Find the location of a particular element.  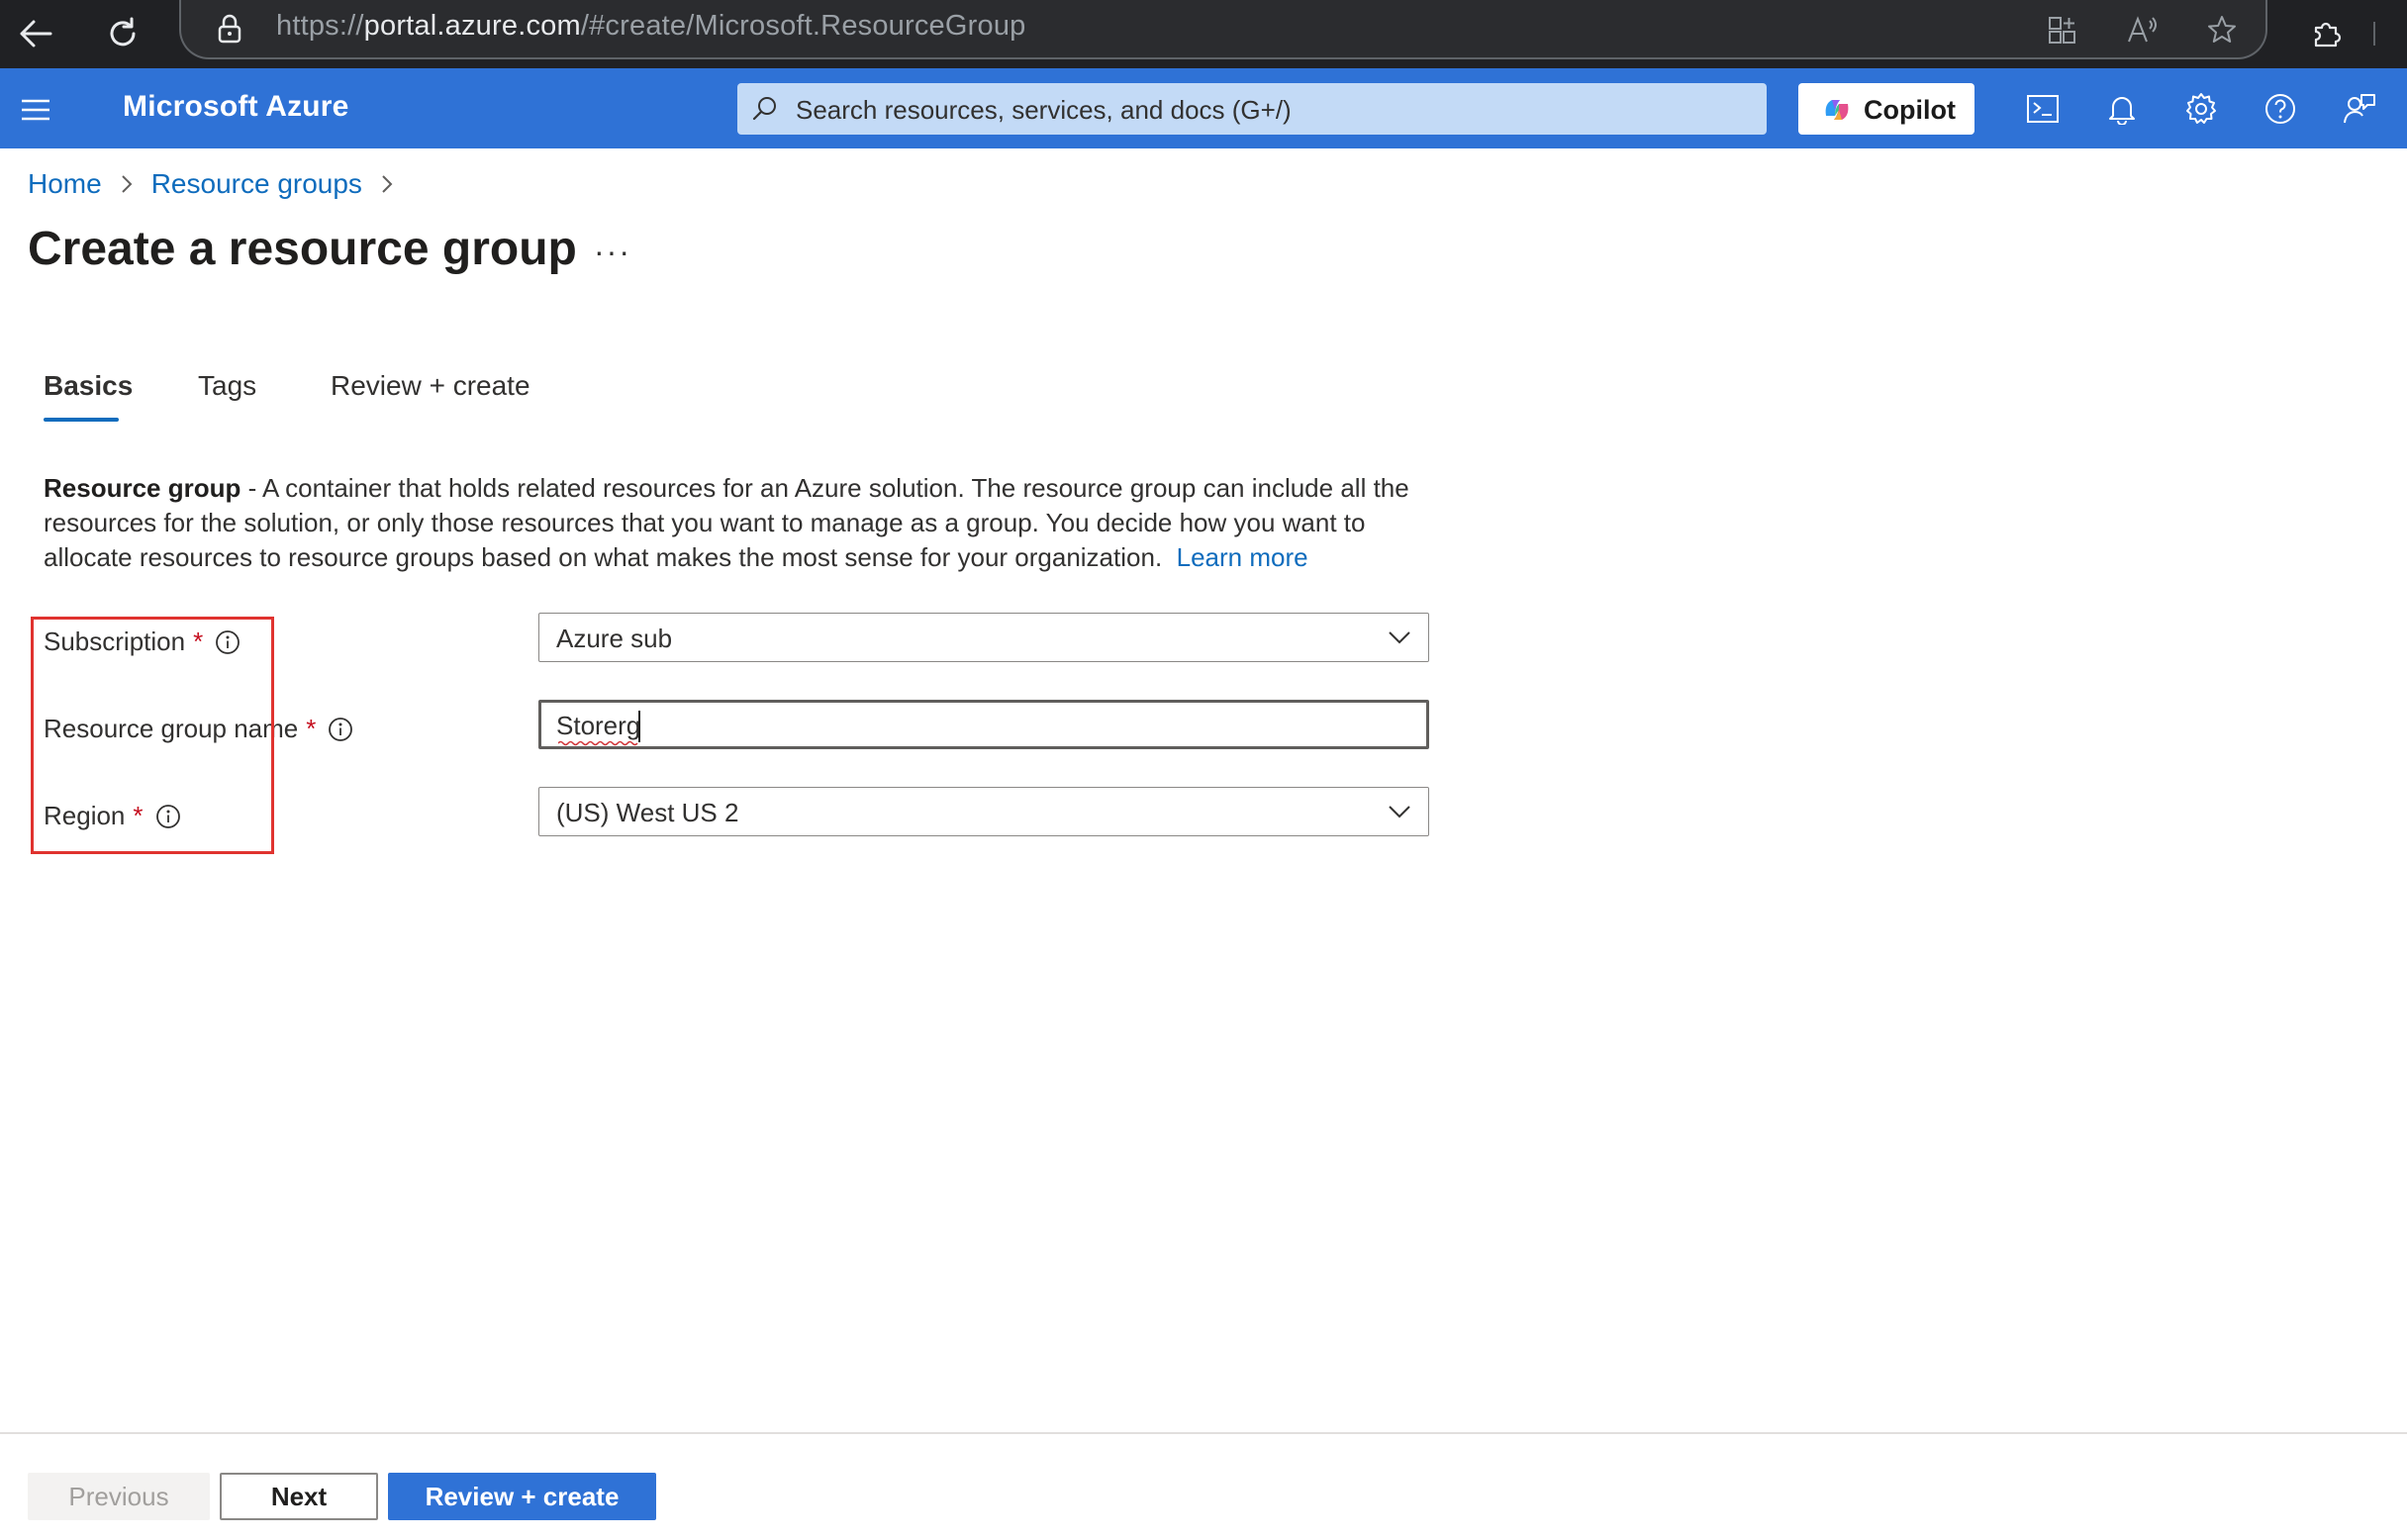

breadcrumb-home: Home is located at coordinates (65, 184).